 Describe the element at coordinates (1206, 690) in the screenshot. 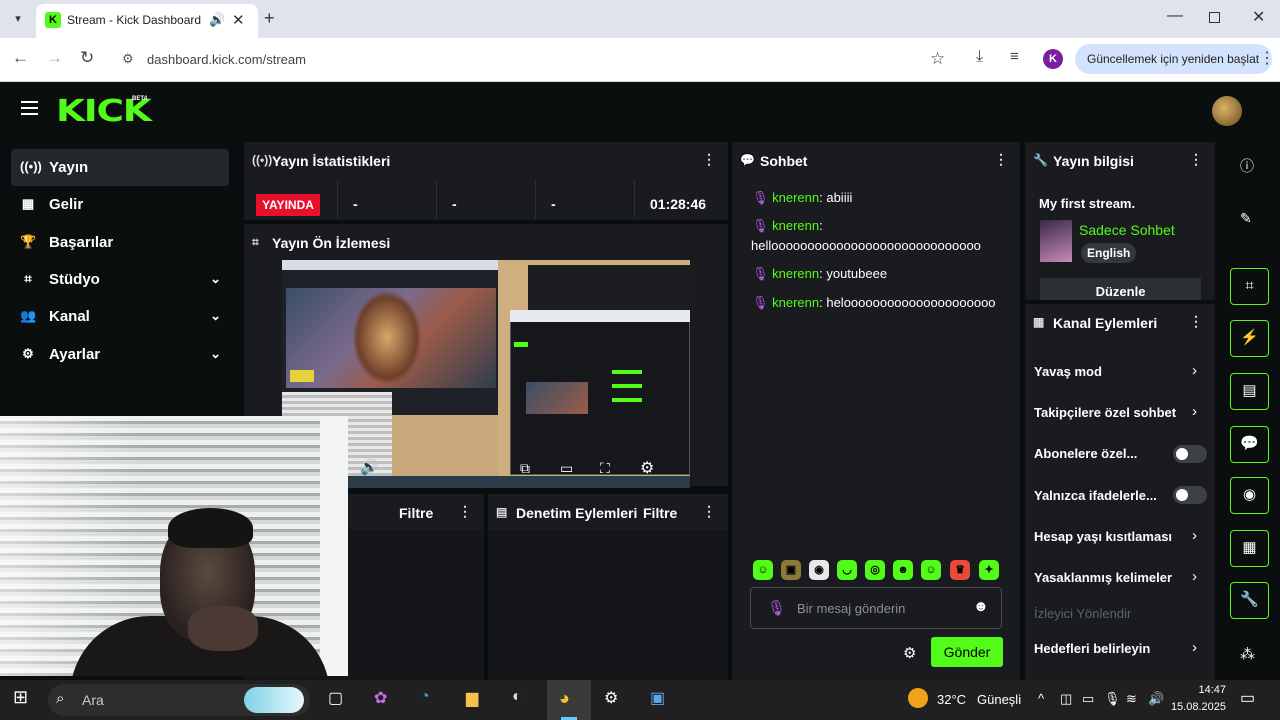

I see `clock-time: 14:47` at that location.